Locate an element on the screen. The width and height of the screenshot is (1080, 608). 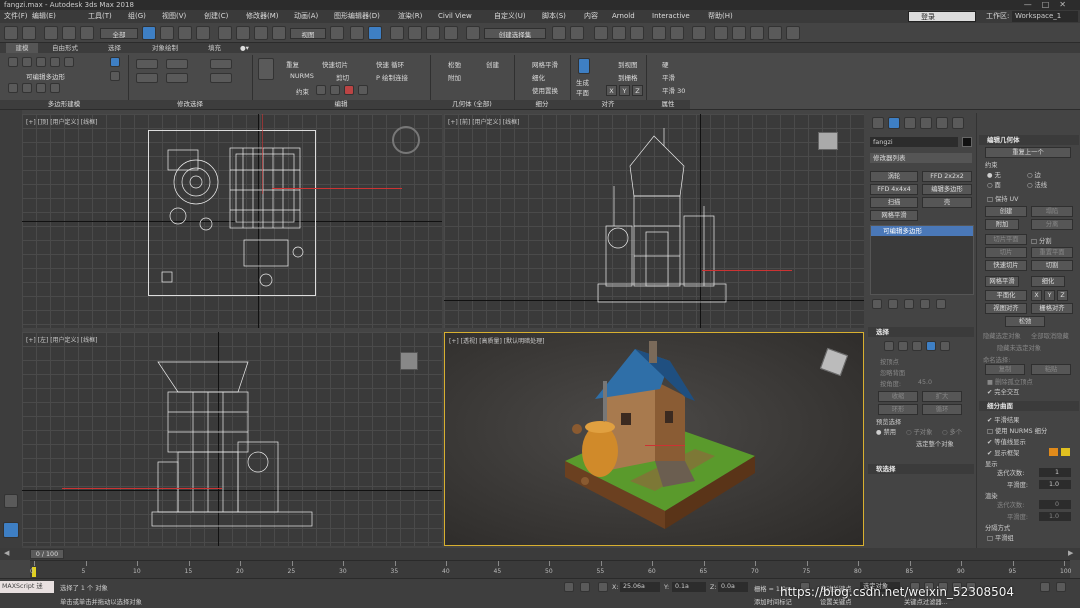
a360-icon is located at coordinates (793, 33).